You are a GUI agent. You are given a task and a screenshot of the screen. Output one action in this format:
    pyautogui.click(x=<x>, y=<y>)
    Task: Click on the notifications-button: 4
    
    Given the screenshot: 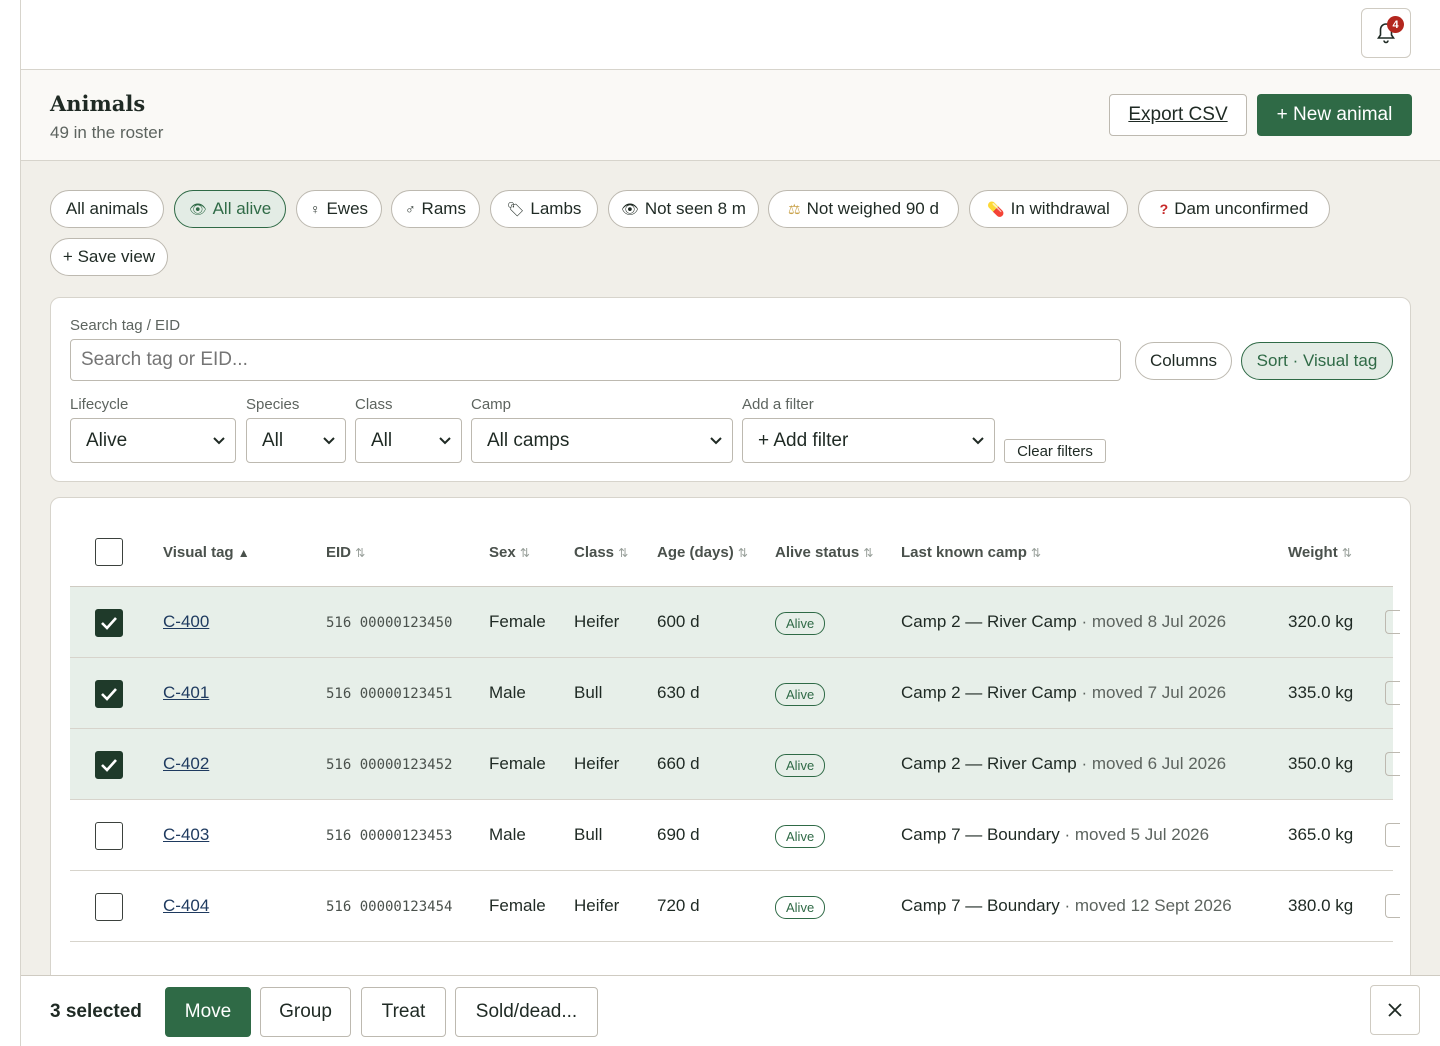 What is the action you would take?
    pyautogui.click(x=1386, y=33)
    